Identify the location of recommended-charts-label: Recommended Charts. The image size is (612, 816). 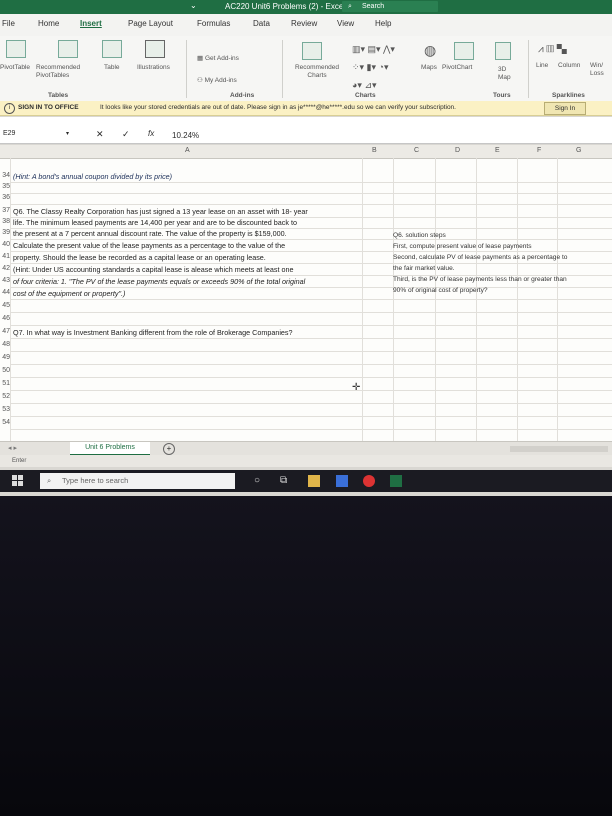
(317, 71).